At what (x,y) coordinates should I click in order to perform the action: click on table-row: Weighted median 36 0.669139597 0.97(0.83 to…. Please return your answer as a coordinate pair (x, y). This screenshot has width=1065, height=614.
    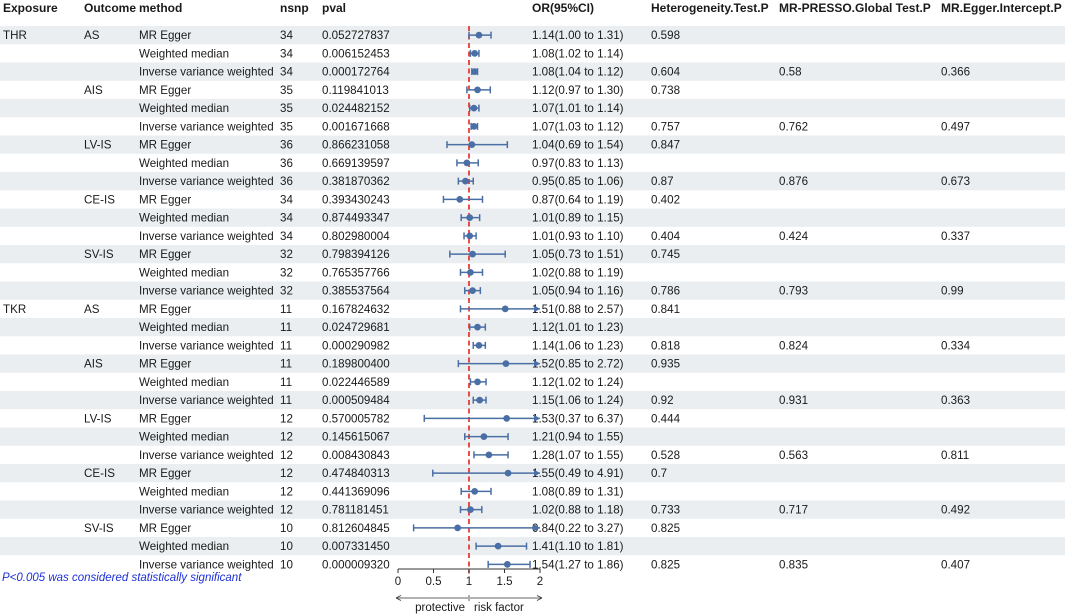
    Looking at the image, I should click on (381, 163).